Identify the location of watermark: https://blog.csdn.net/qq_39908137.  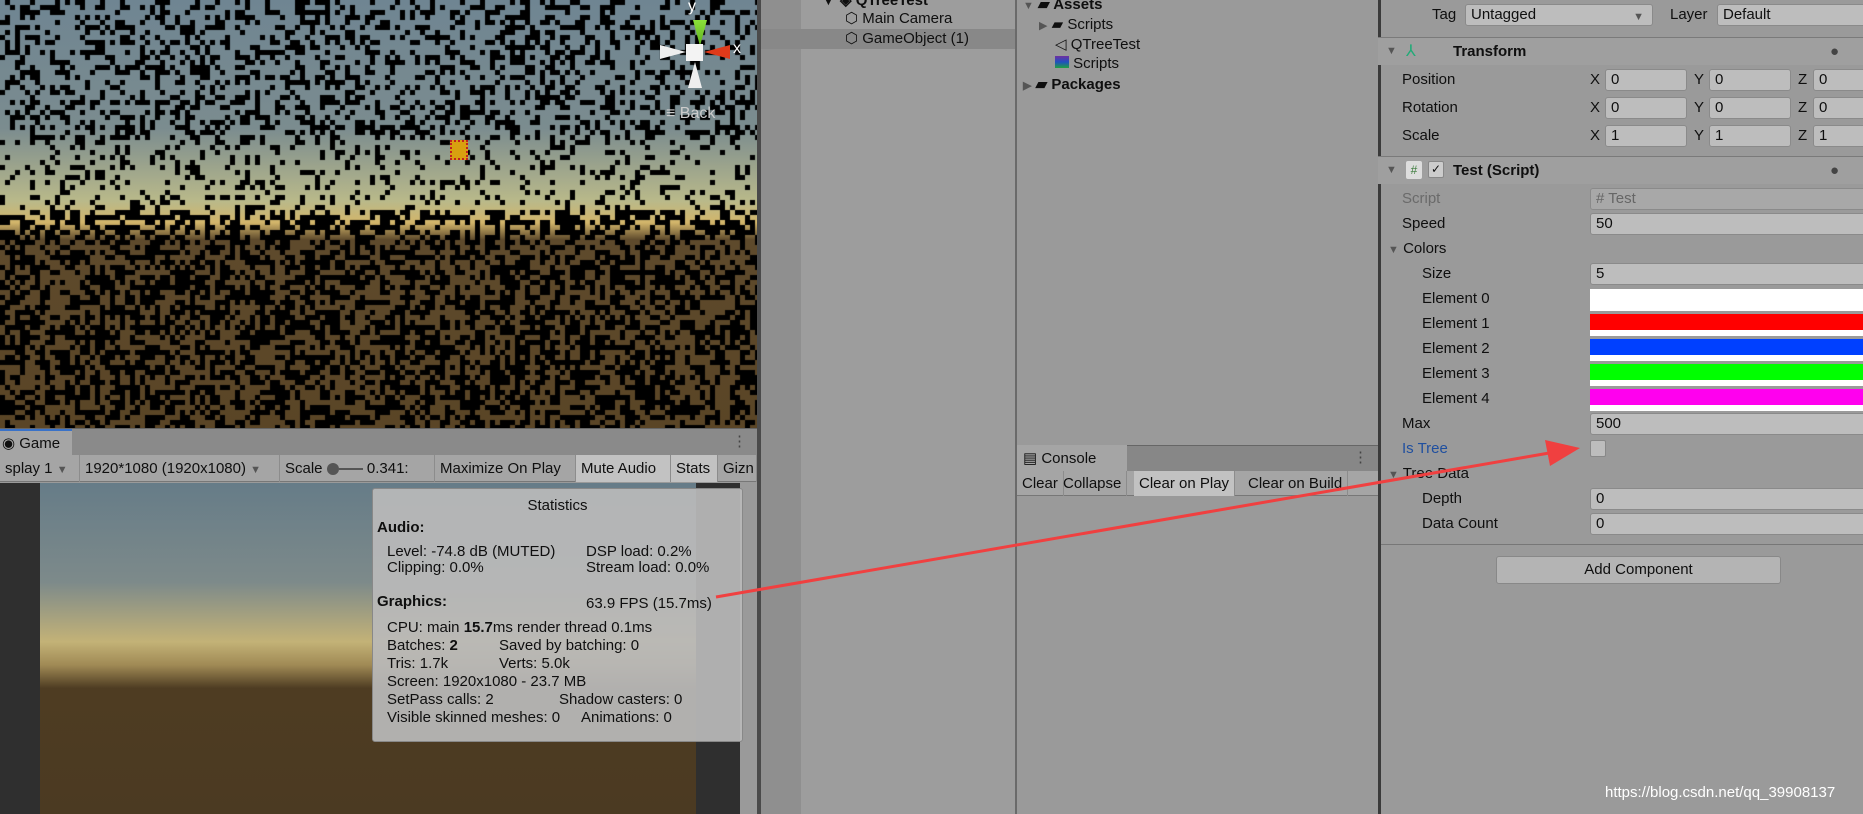
(1720, 792).